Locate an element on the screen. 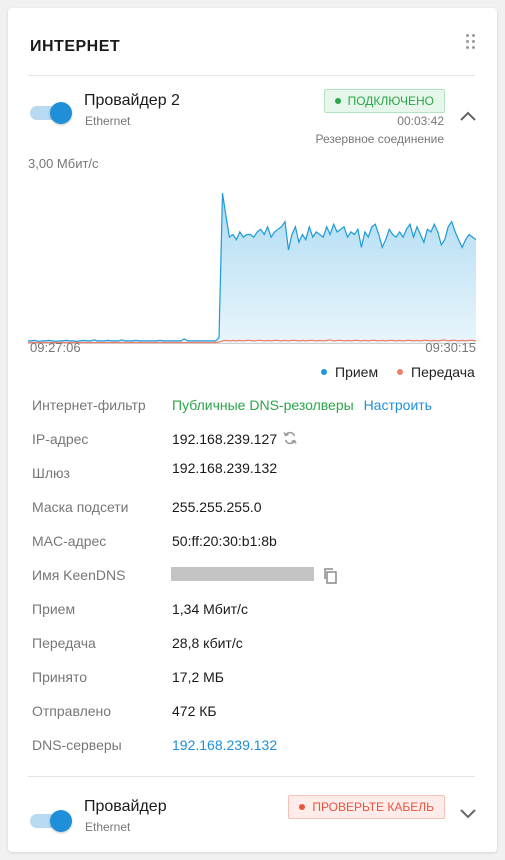 The height and width of the screenshot is (860, 505). status-text: ПОДКЛЮЧЕНО is located at coordinates (390, 101).